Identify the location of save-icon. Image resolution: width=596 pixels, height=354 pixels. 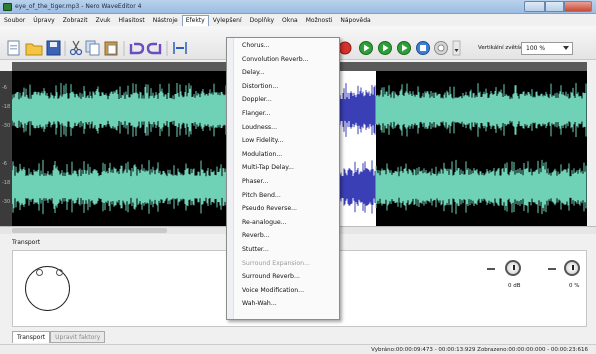
(53, 48).